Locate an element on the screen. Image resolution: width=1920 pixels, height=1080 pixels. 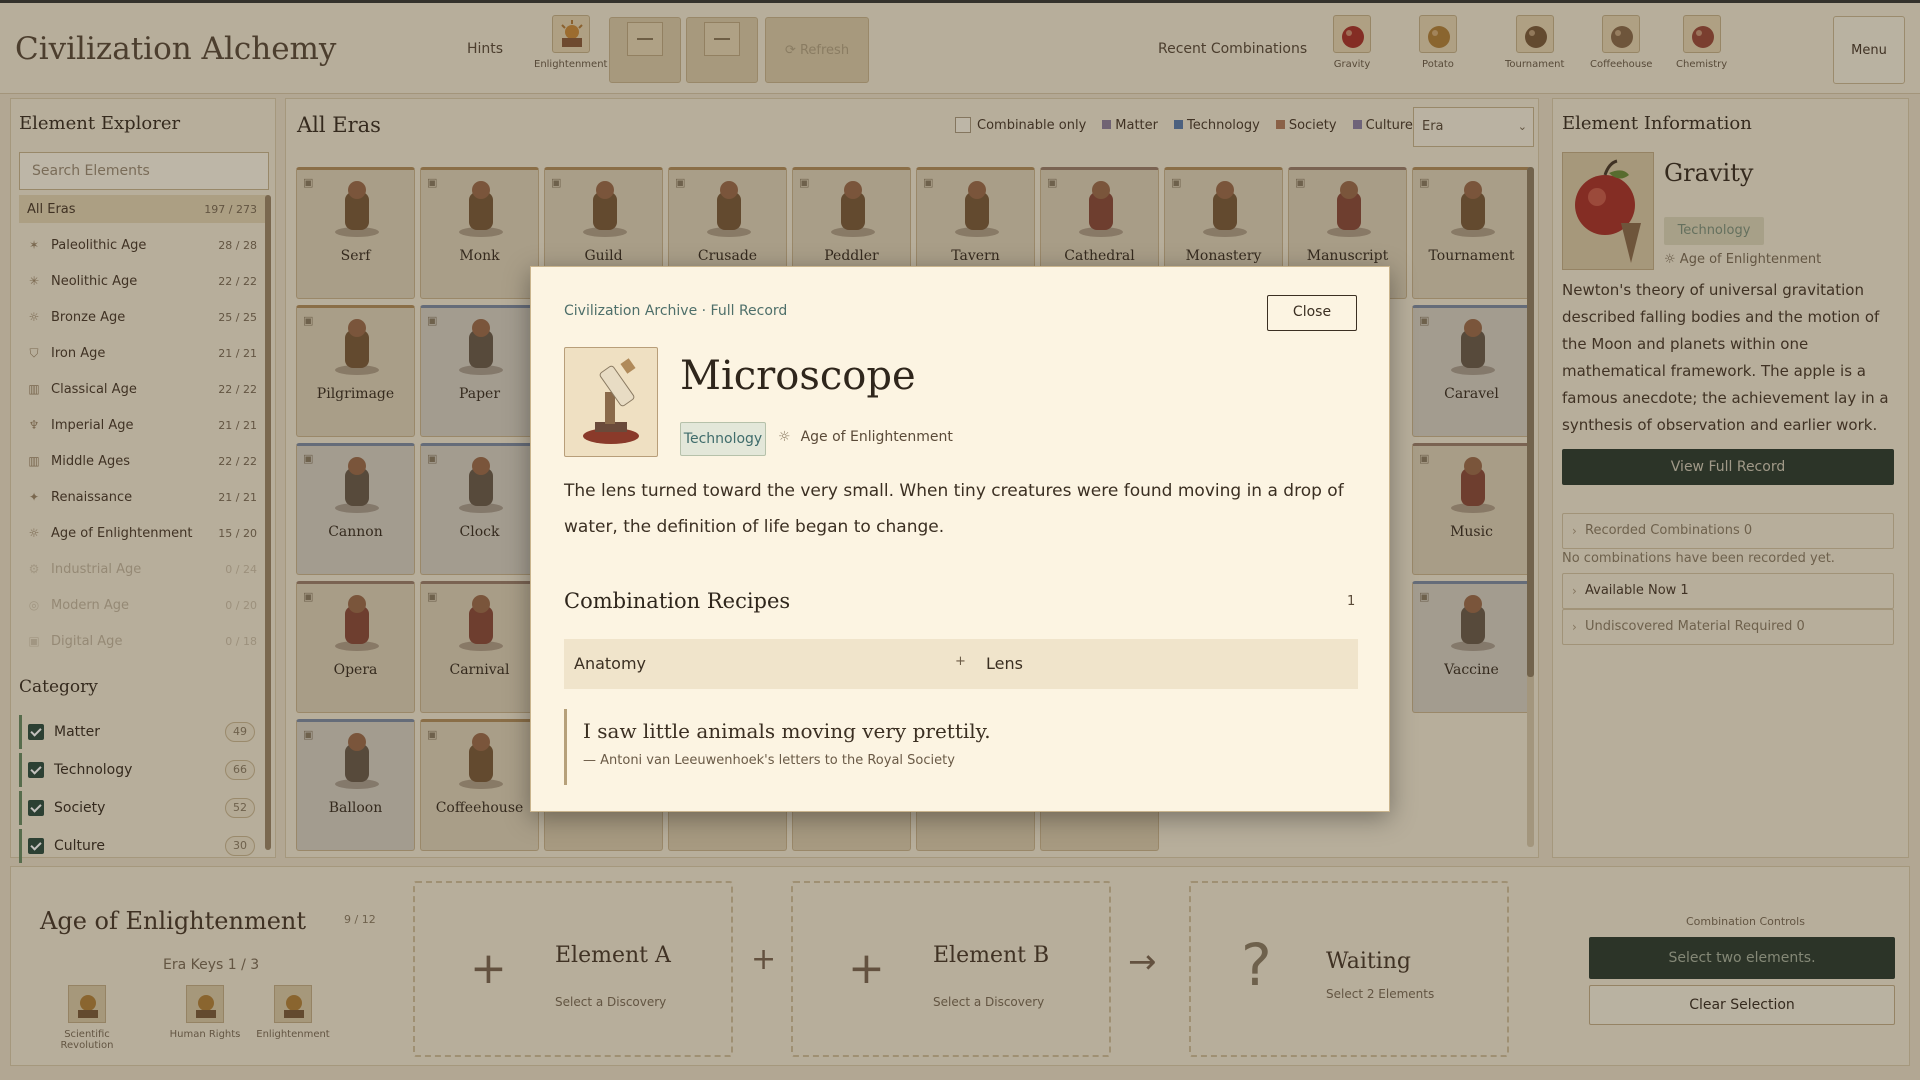
recipe-row: Anatomy + Lens is located at coordinates (961, 664).